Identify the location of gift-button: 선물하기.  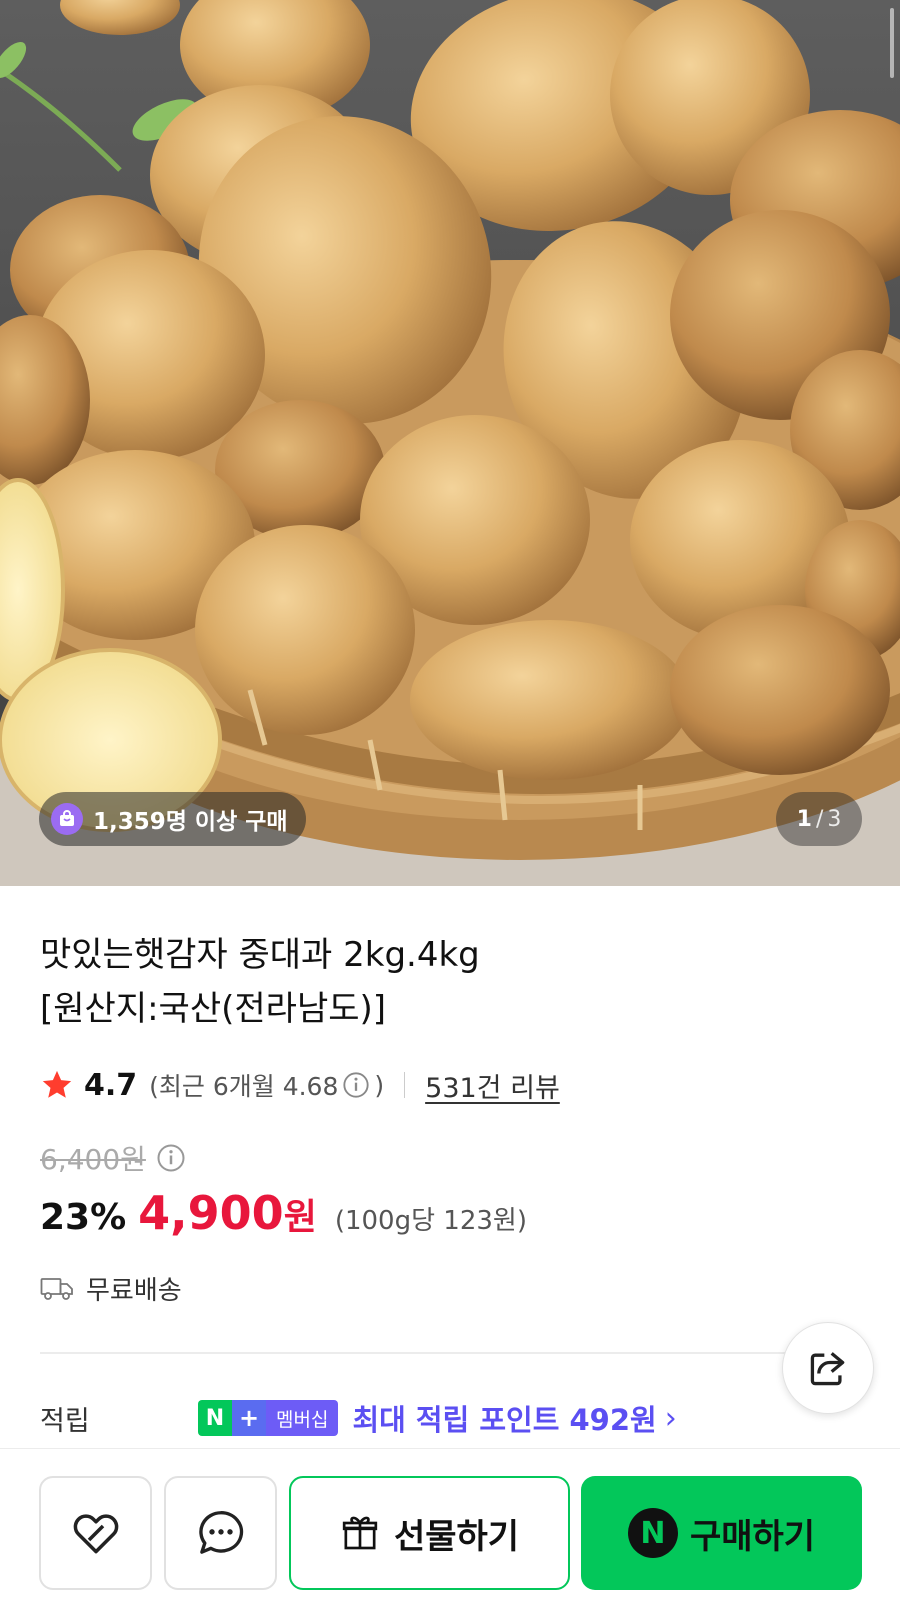
(429, 1533).